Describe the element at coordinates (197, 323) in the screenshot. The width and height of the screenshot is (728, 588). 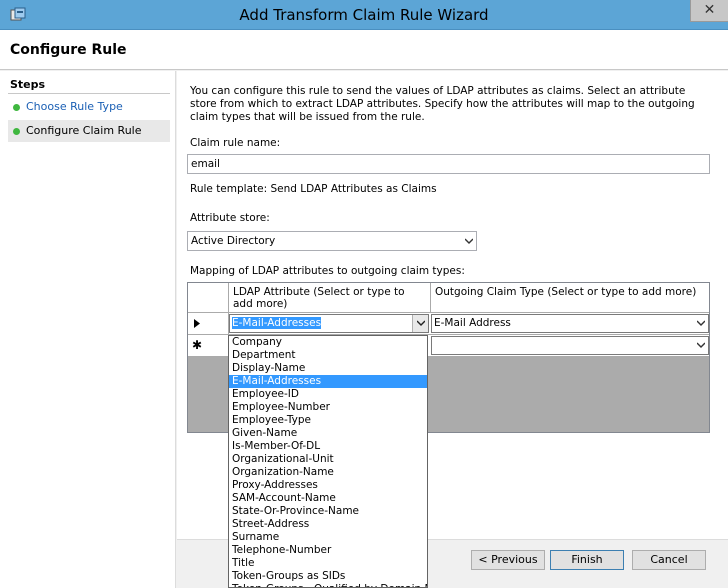
I see `current-row-arrow-icon` at that location.